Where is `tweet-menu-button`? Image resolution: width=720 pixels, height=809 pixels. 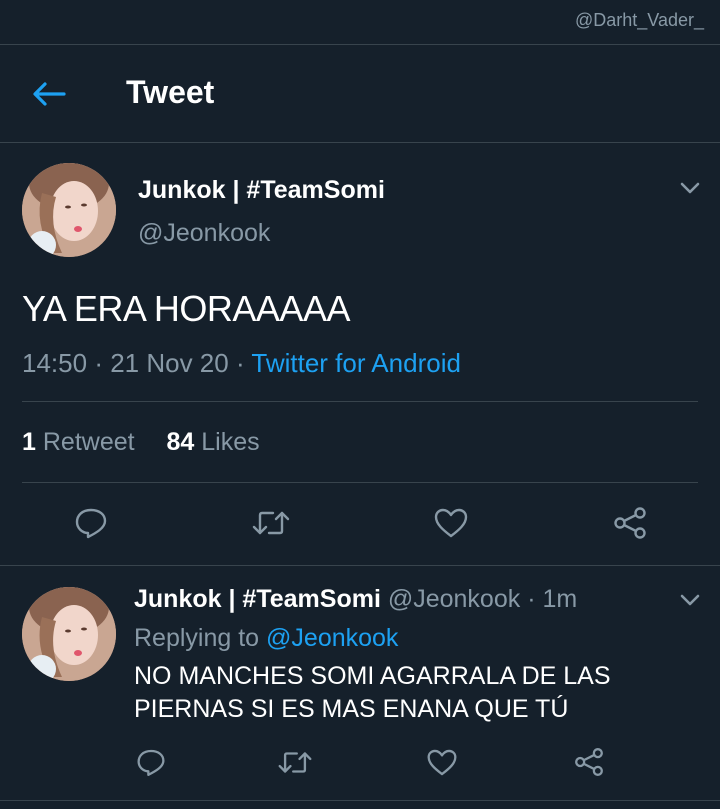
tweet-menu-button is located at coordinates (690, 188).